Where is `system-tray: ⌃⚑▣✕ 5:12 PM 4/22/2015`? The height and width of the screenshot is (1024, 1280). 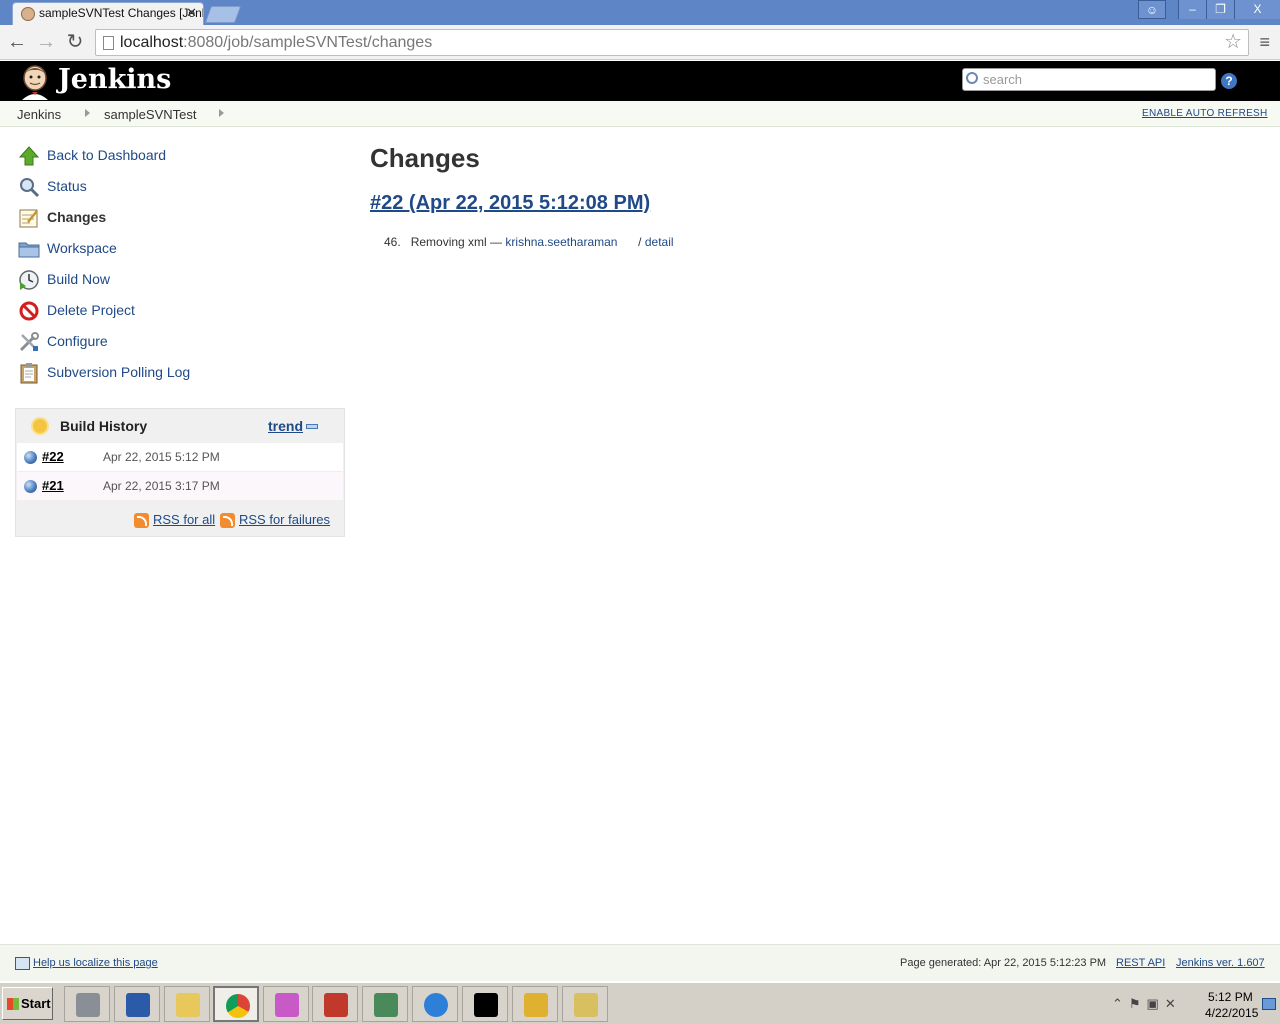 system-tray: ⌃⚑▣✕ 5:12 PM 4/22/2015 is located at coordinates (1192, 1004).